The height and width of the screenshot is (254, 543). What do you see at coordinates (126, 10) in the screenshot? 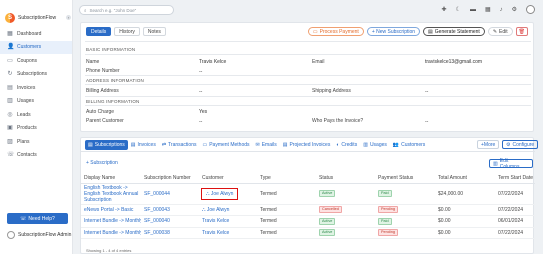
I see `search-input: ⌕ Search e.g. "John Doe"` at bounding box center [126, 10].